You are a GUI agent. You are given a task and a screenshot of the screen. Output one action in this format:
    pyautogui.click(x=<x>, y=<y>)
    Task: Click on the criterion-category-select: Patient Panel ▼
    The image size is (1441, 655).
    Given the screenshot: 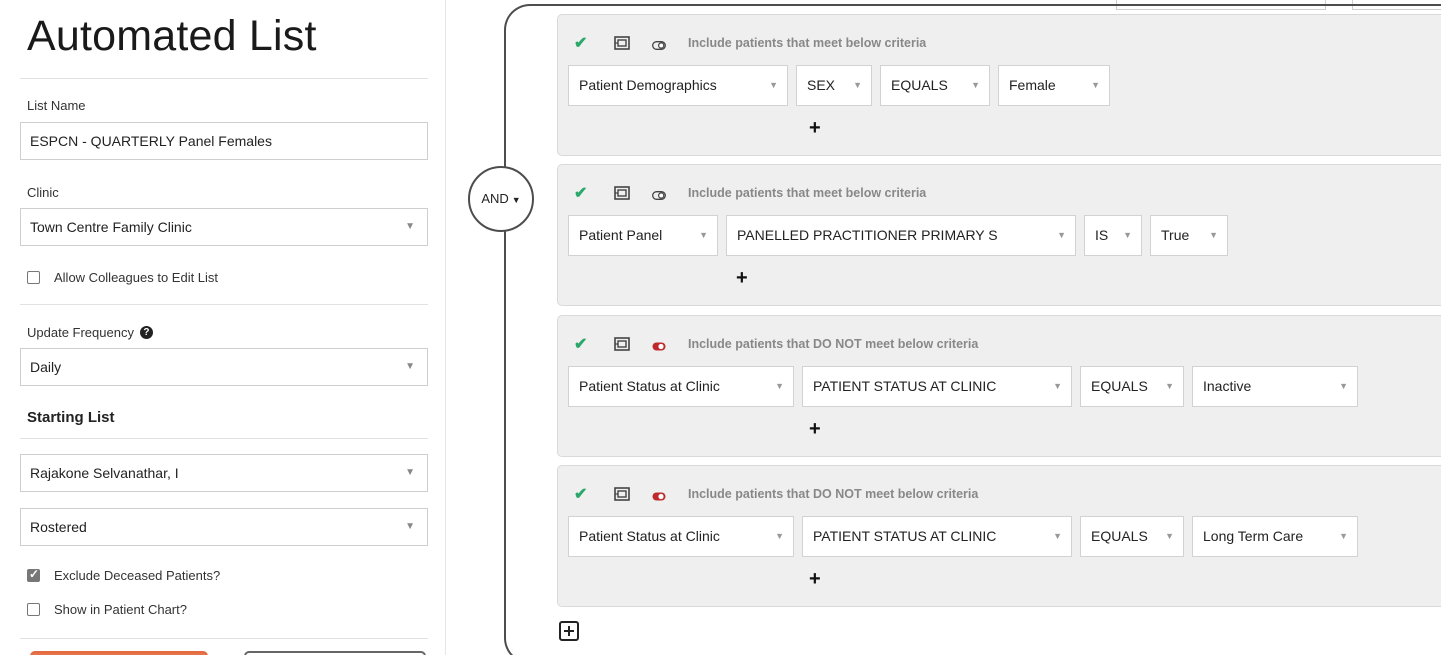 What is the action you would take?
    pyautogui.click(x=643, y=235)
    